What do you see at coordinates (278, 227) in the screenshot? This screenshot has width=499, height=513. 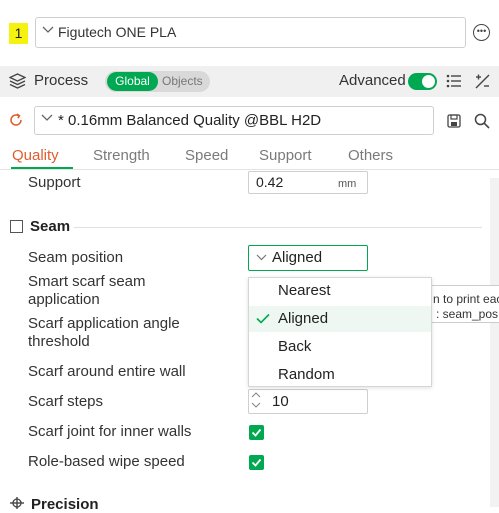 I see `seam-section-divider` at bounding box center [278, 227].